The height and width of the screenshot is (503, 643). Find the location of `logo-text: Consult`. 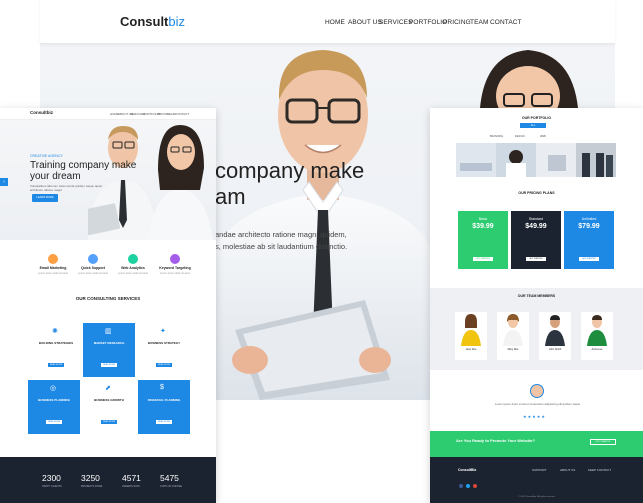

logo-text: Consult is located at coordinates (144, 21).